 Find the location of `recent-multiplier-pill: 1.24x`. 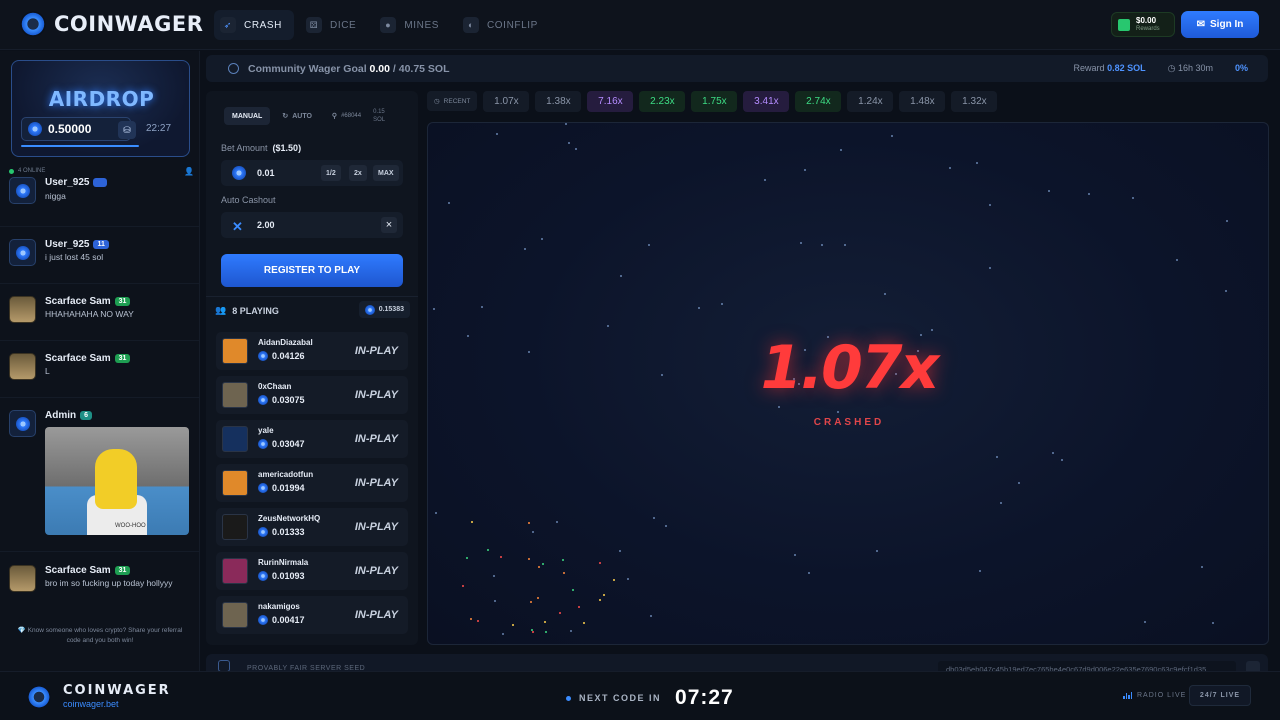

recent-multiplier-pill: 1.24x is located at coordinates (870, 101).